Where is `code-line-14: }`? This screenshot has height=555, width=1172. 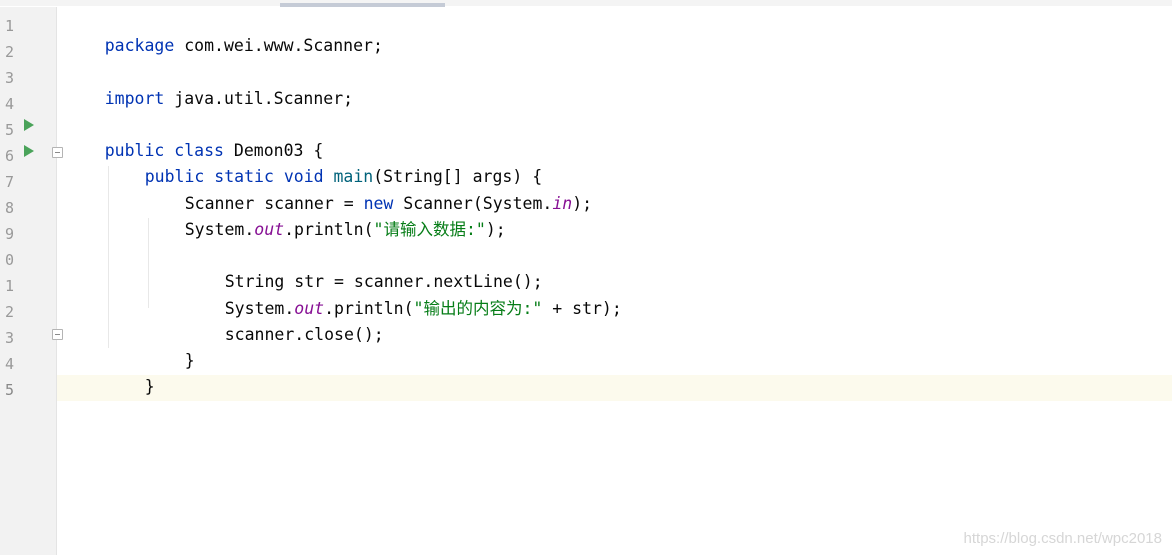
code-line-14: } is located at coordinates (130, 372).